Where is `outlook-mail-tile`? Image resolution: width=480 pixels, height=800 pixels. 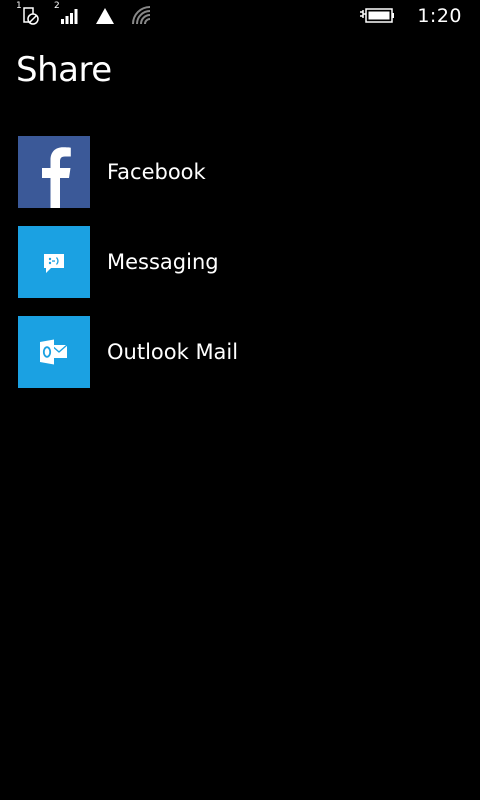 outlook-mail-tile is located at coordinates (54, 352).